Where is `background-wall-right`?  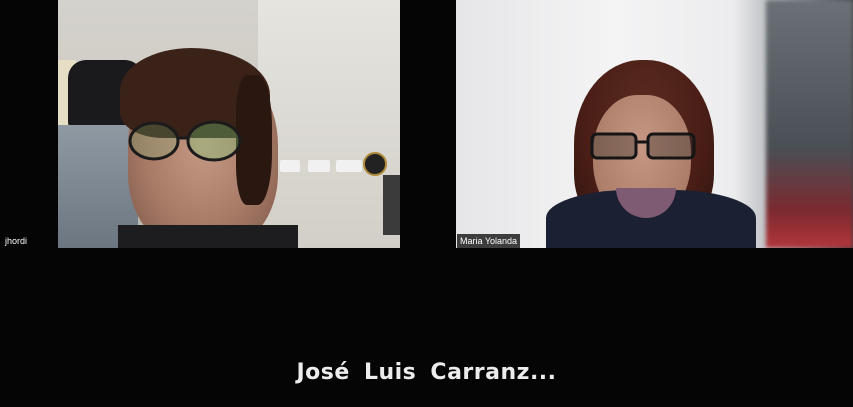
background-wall-right is located at coordinates (329, 124).